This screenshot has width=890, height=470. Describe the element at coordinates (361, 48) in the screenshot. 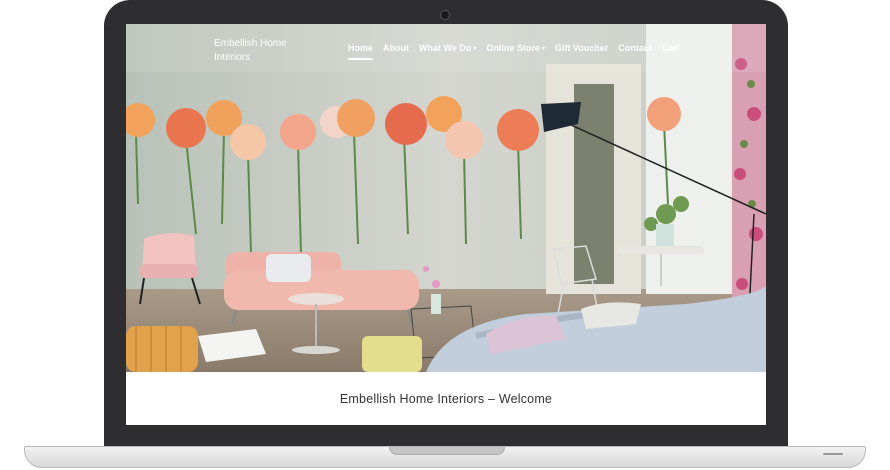

I see `nav-home-label: Home` at that location.